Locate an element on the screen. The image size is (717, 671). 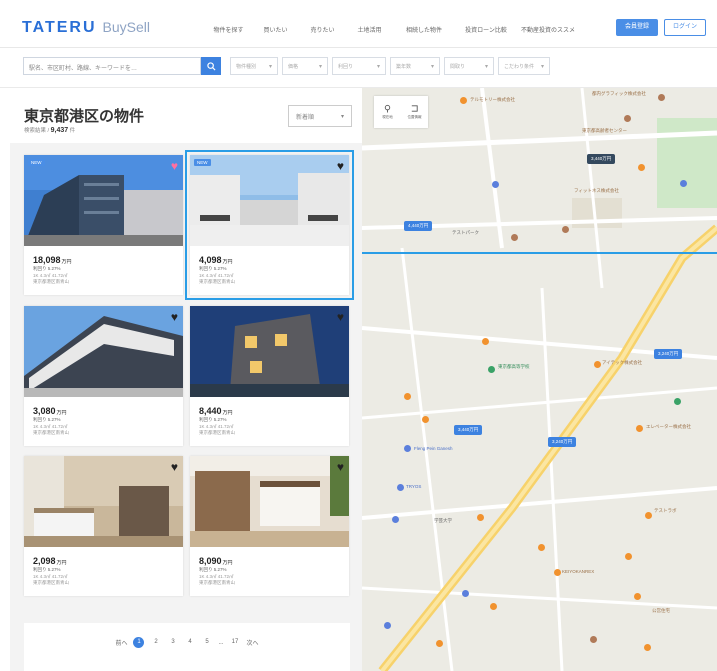
page-link-4: 4 is located at coordinates (189, 642).